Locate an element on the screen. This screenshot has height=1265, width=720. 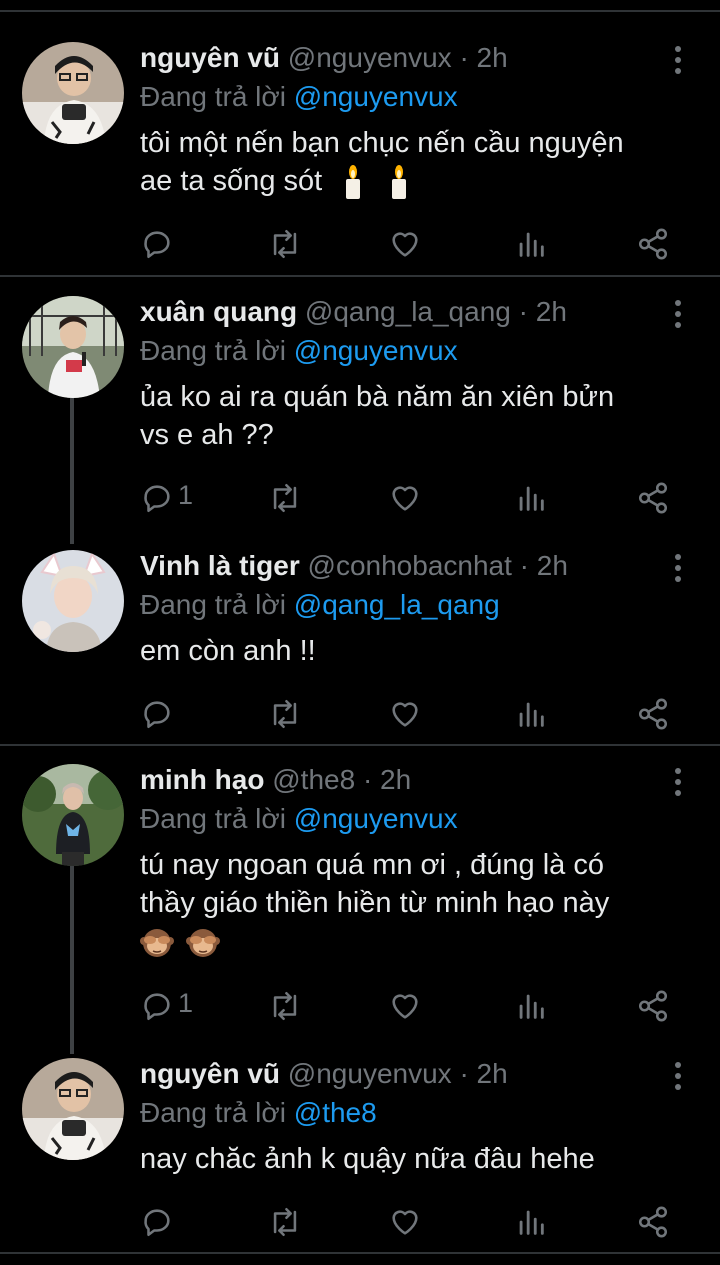
tweet-text-line: ủa ko ai ra quán bà năm ăn xiên bửn is located at coordinates (377, 397).